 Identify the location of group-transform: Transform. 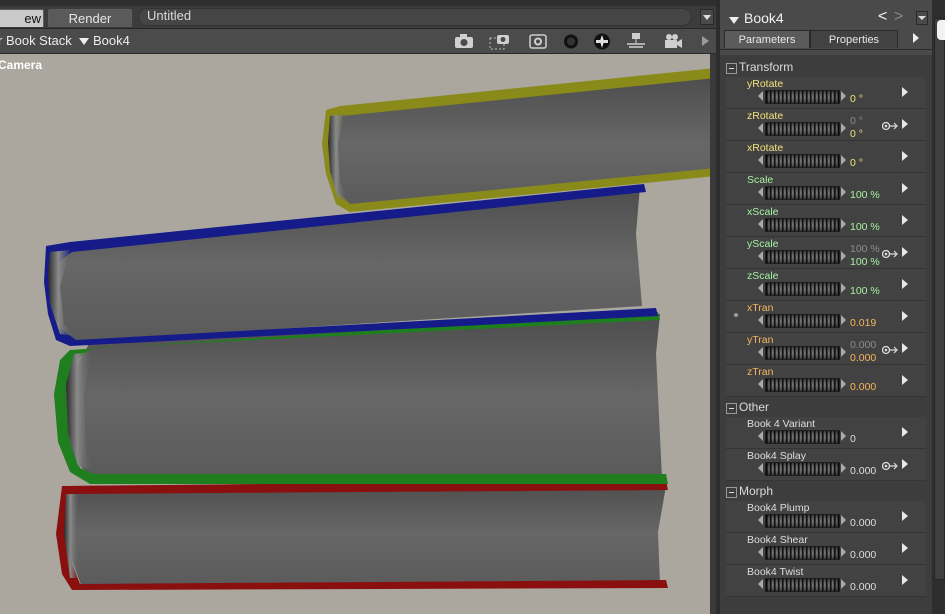
(826, 68).